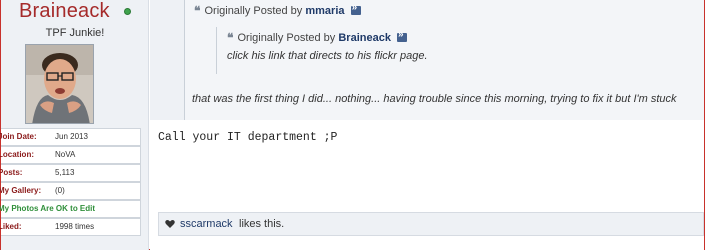 The height and width of the screenshot is (250, 705). What do you see at coordinates (64, 173) in the screenshot?
I see `stat-value: 5,113` at bounding box center [64, 173].